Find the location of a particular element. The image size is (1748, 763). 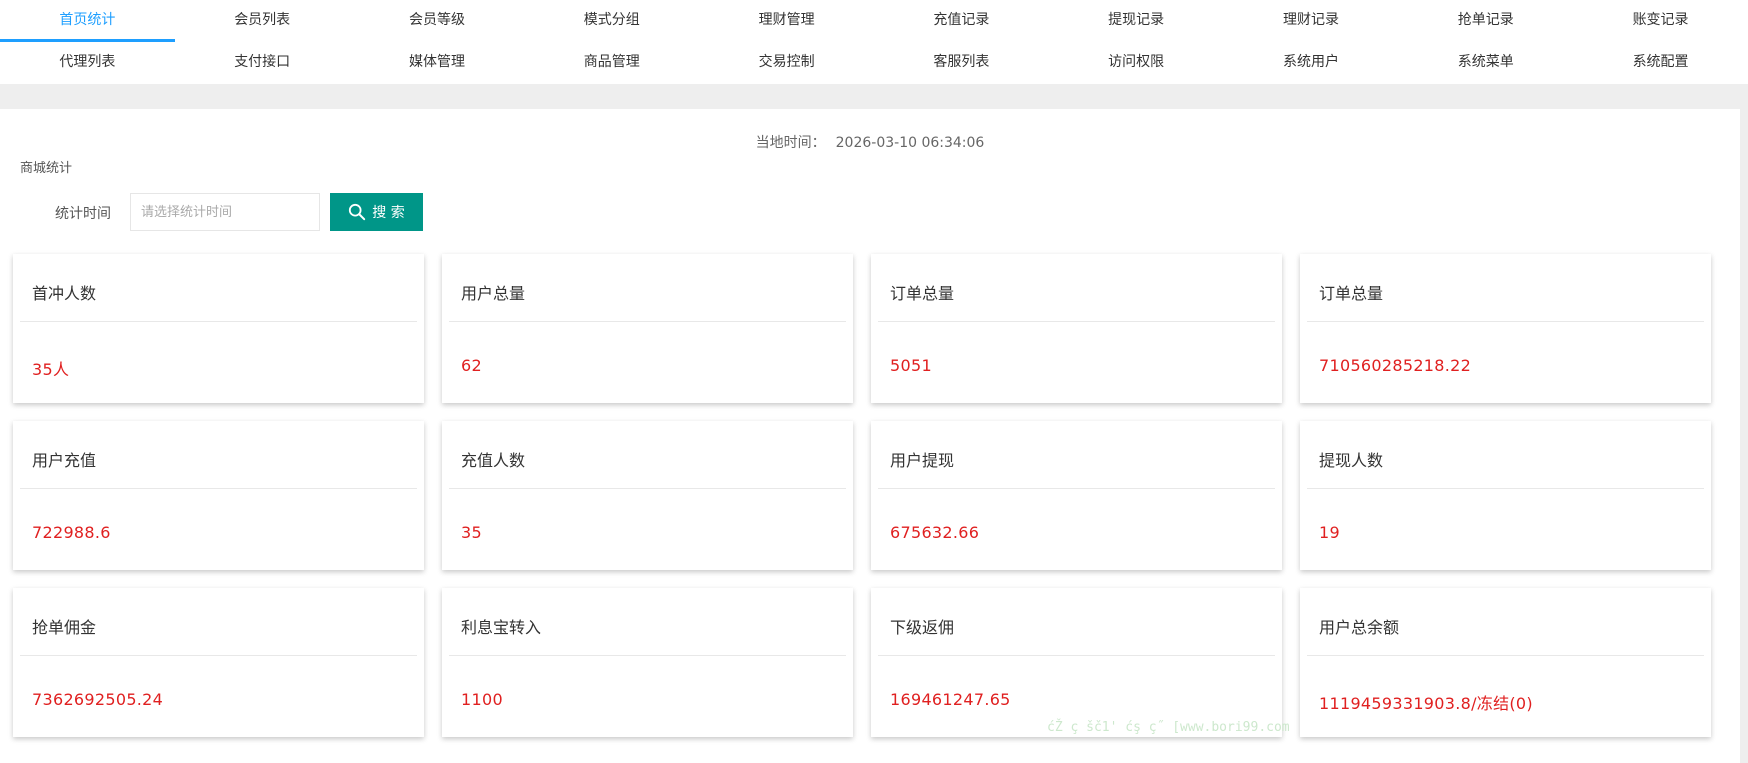

nav-tab-media-manage: 媒体管理 is located at coordinates (437, 63).